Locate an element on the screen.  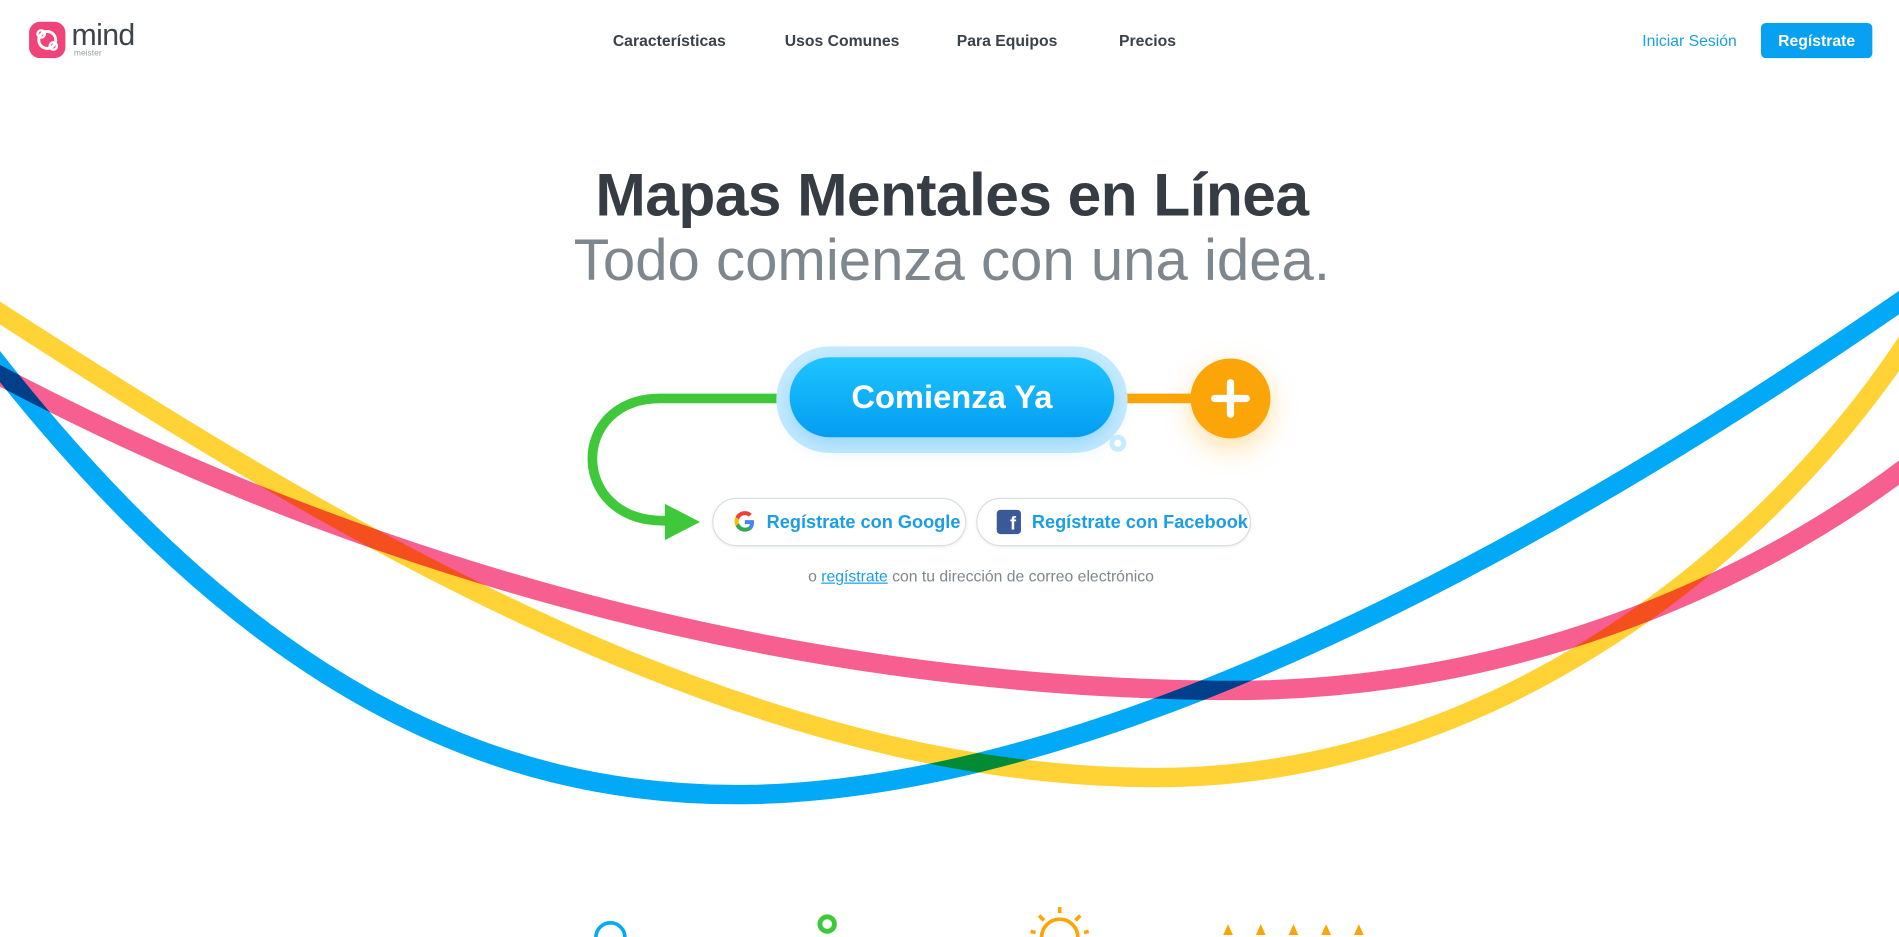
facebook-icon: f is located at coordinates (1008, 522).